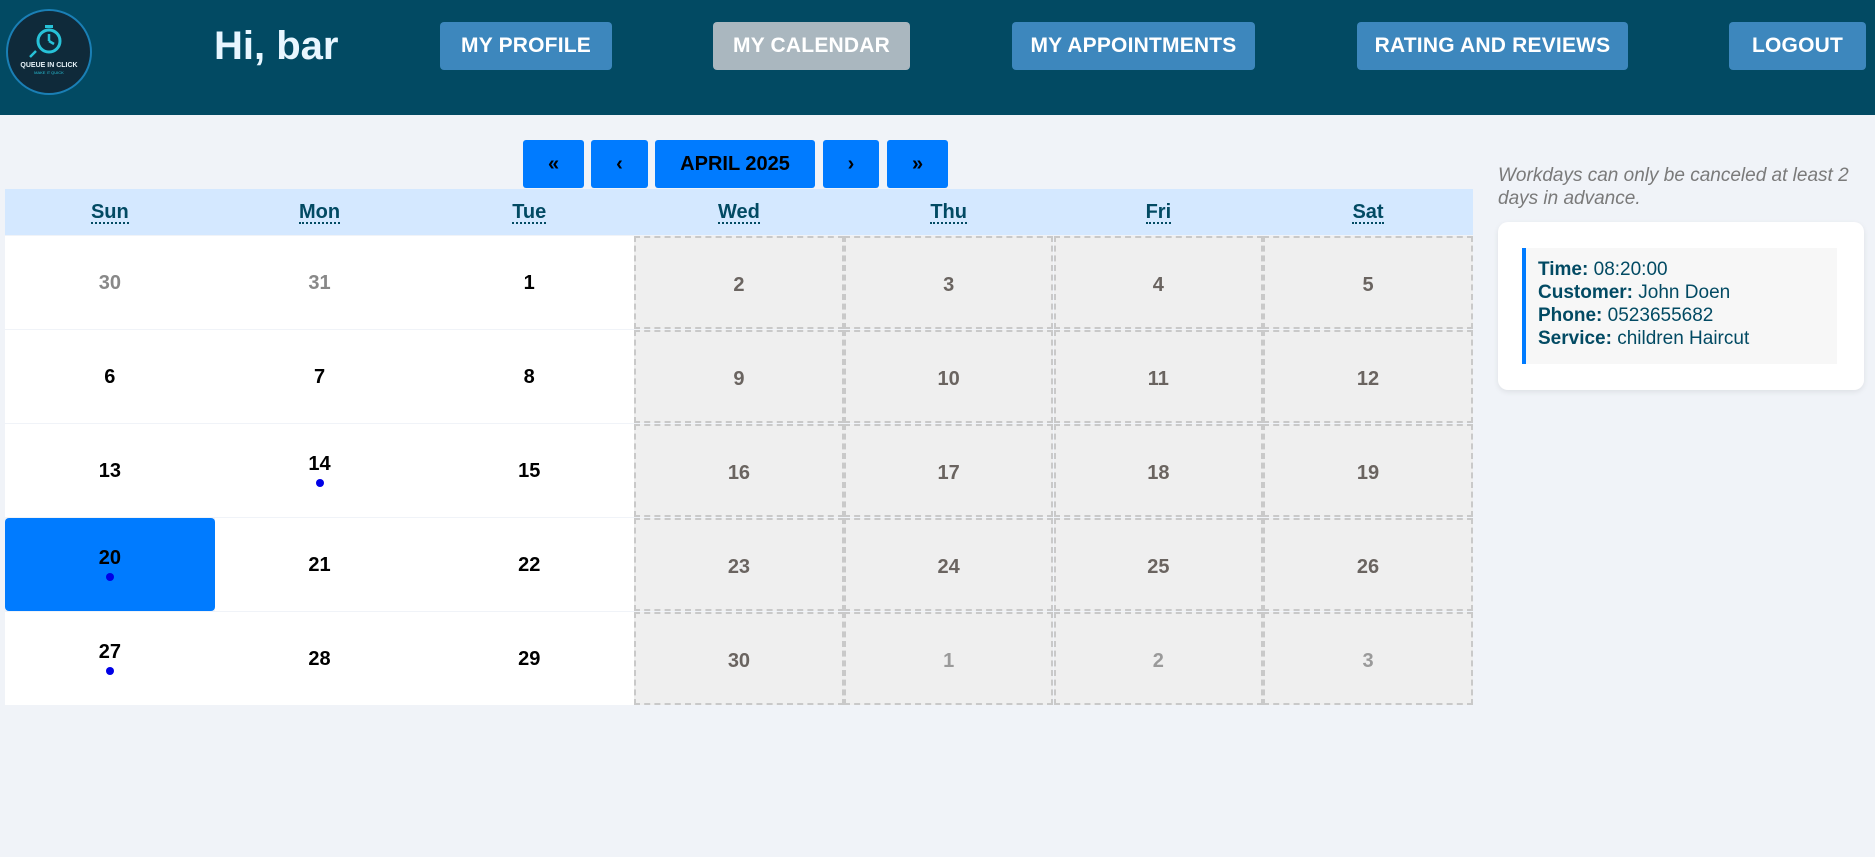  I want to click on calendar-day-cell: 27, so click(110, 658).